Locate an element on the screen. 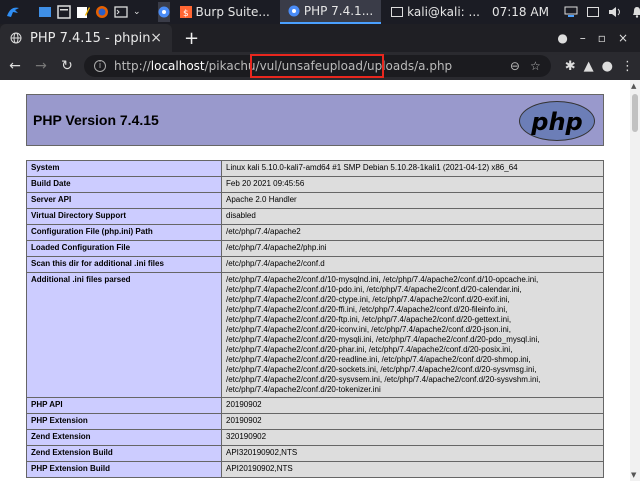  row-value: disabled is located at coordinates (412, 216).